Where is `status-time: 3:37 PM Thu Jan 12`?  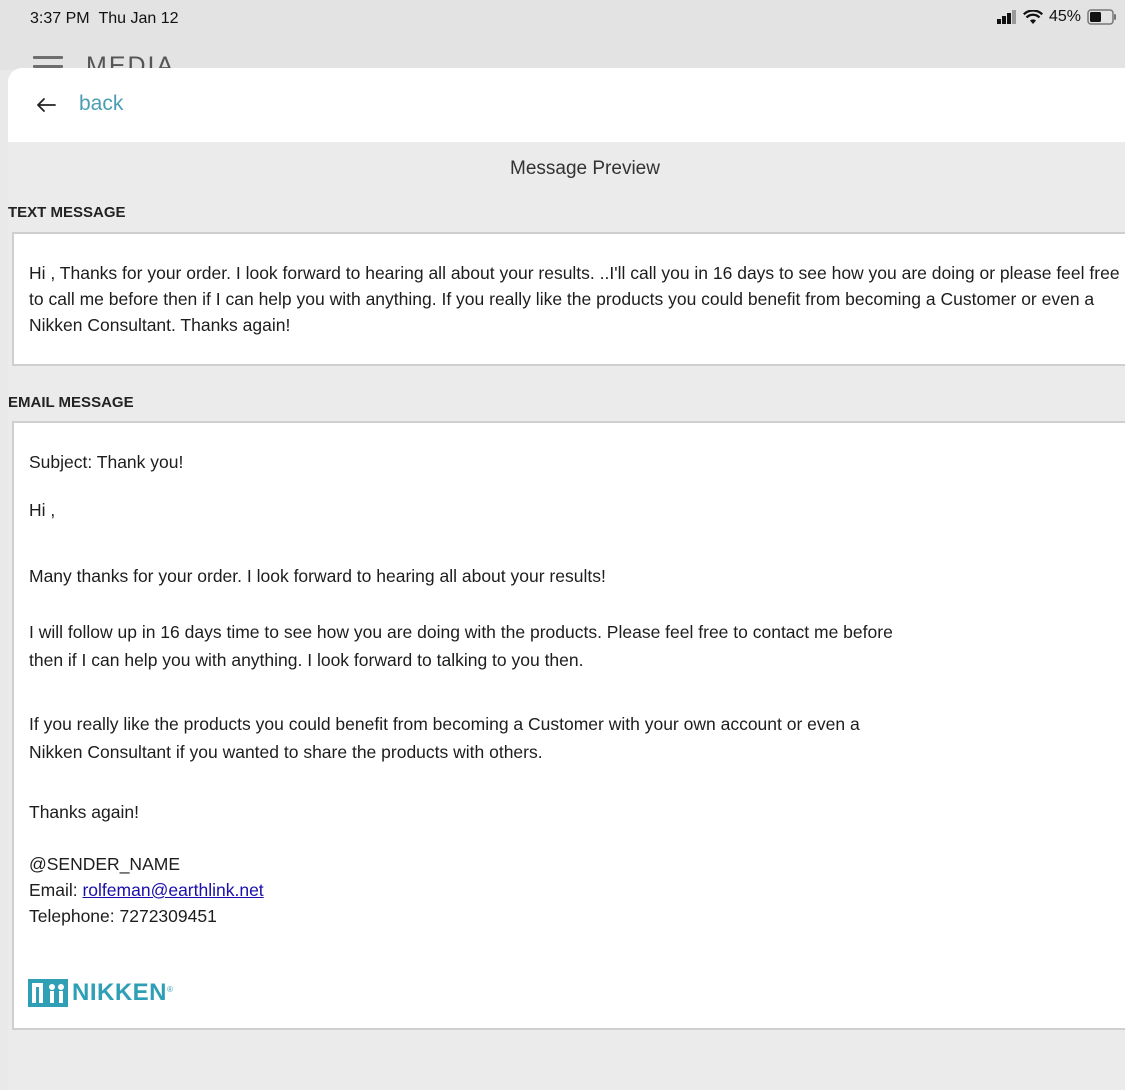 status-time: 3:37 PM Thu Jan 12 is located at coordinates (104, 19).